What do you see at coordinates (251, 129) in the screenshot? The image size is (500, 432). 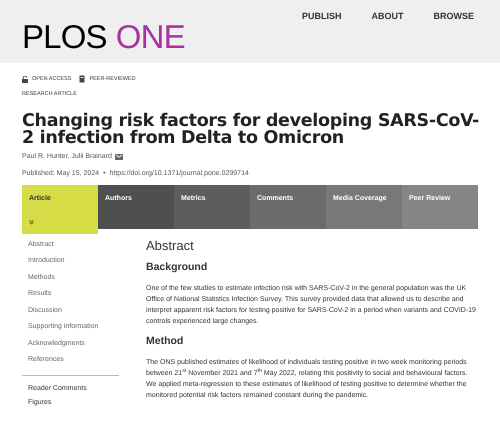 I see `article-title: Changing risk factors for developing SARS-CoV-2 infection from Delta to Omicron` at bounding box center [251, 129].